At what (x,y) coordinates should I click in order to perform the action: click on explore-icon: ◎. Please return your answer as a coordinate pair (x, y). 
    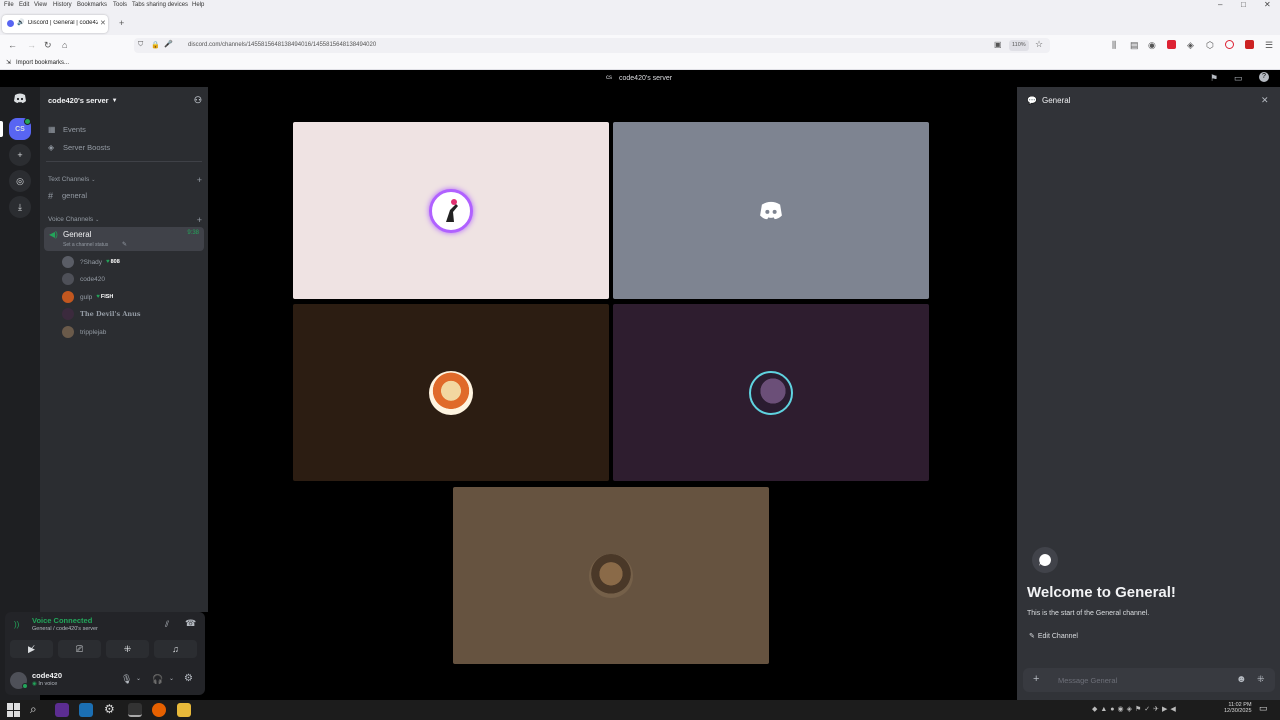
    Looking at the image, I should click on (20, 181).